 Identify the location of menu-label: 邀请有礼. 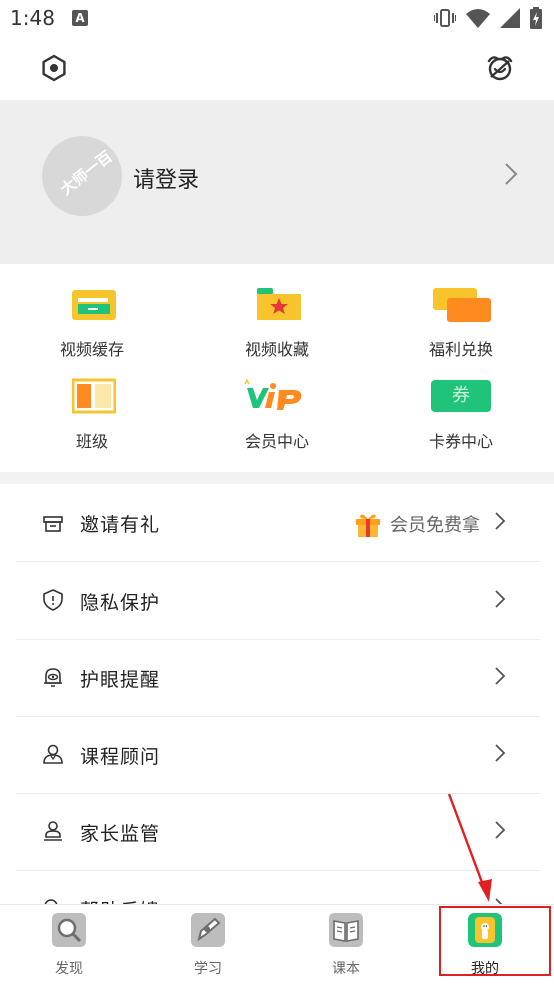
(120, 525).